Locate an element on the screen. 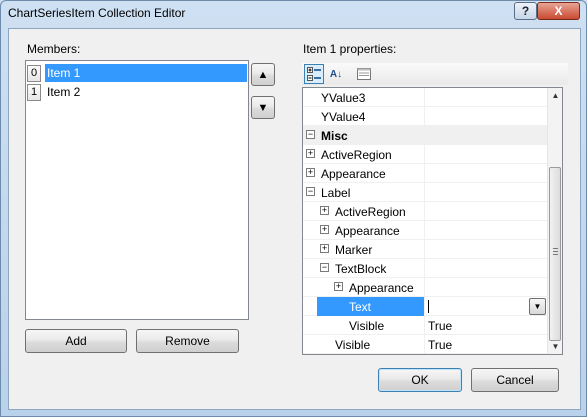 The height and width of the screenshot is (417, 587). ok-button: OK is located at coordinates (420, 380).